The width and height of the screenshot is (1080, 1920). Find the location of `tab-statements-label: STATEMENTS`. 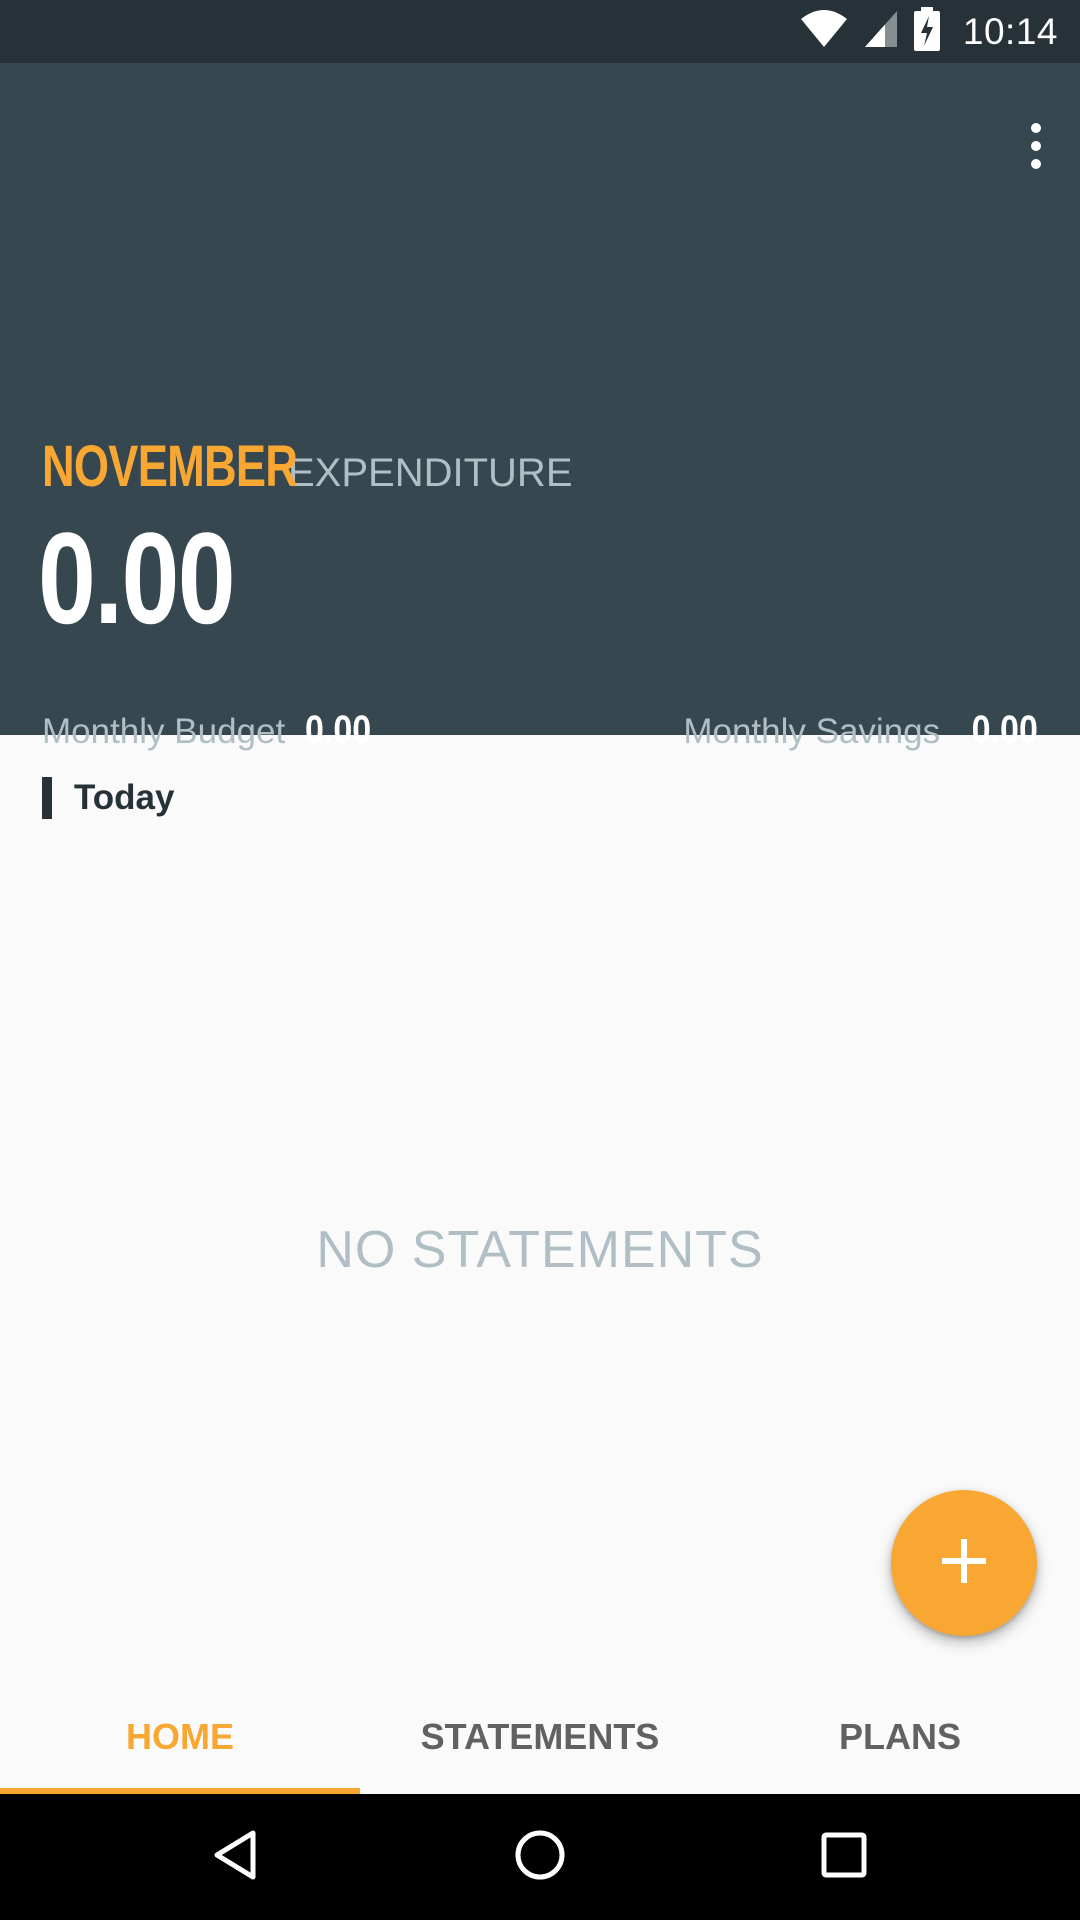

tab-statements-label: STATEMENTS is located at coordinates (540, 1736).